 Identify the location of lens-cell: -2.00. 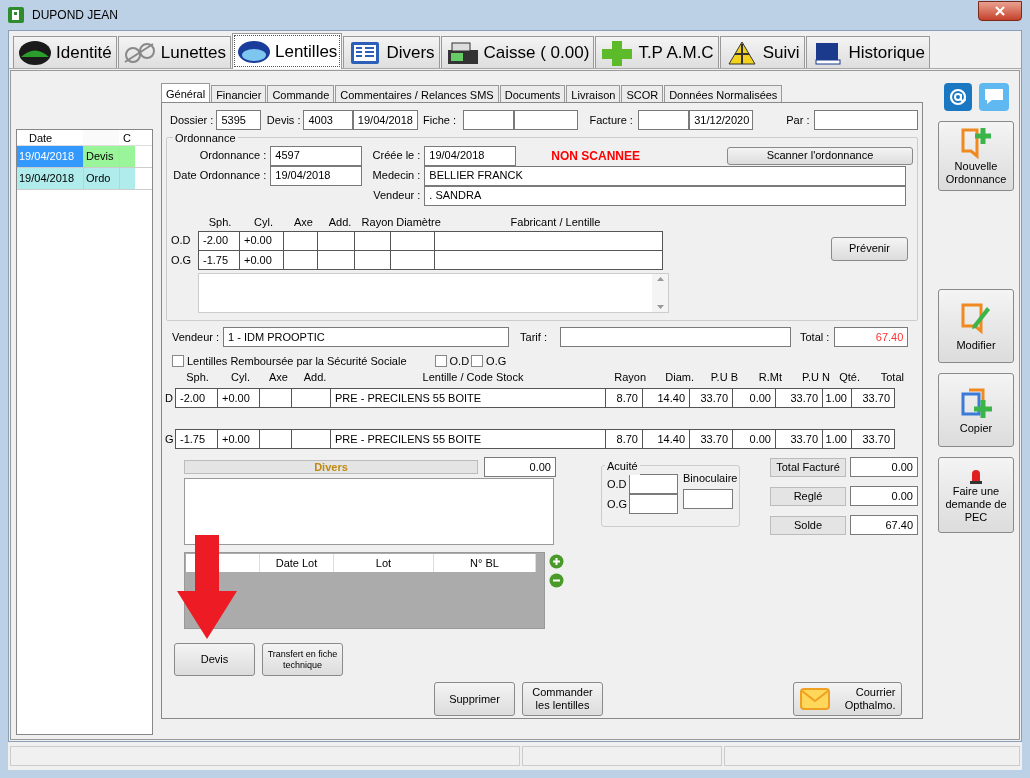
(196, 398).